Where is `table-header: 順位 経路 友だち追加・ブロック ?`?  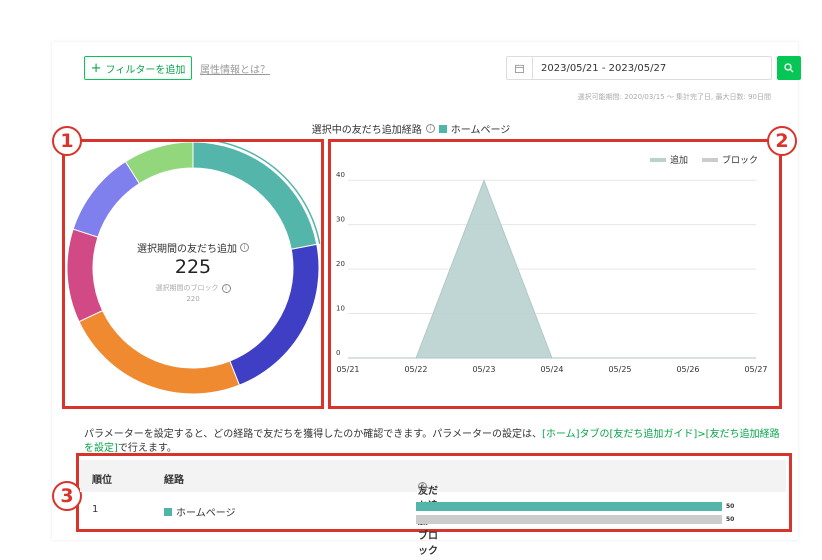 table-header: 順位 経路 友だち追加・ブロック ? is located at coordinates (433, 508).